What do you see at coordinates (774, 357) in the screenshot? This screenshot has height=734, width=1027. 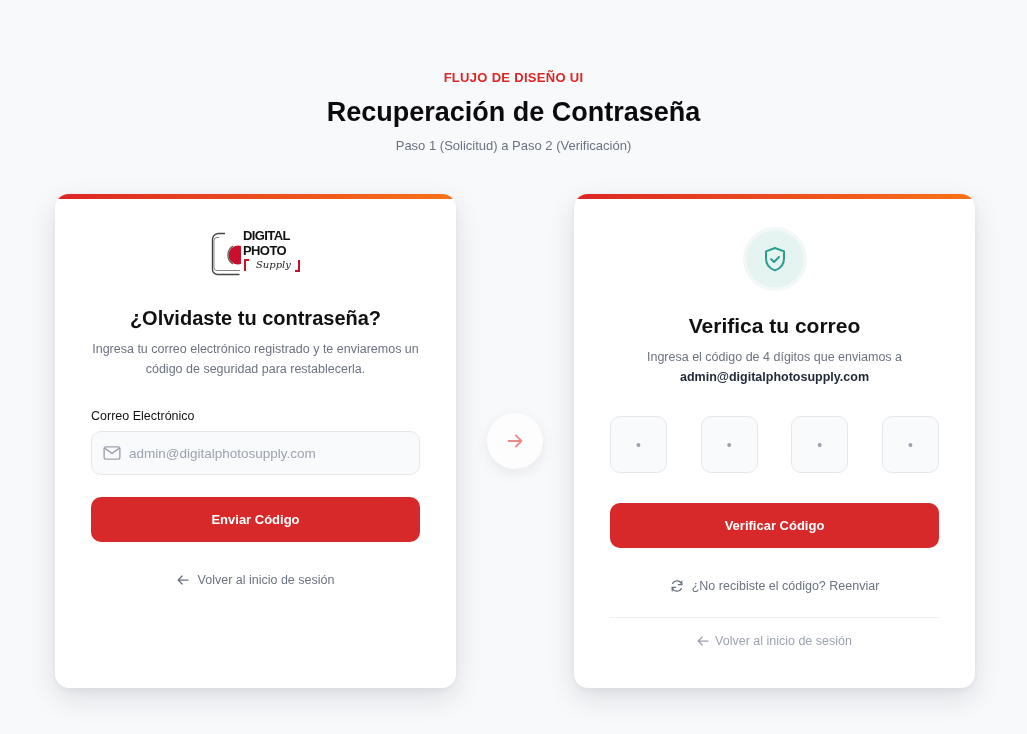 I see `card-description: Ingresa el código de 4 dígitos que enviamos a` at bounding box center [774, 357].